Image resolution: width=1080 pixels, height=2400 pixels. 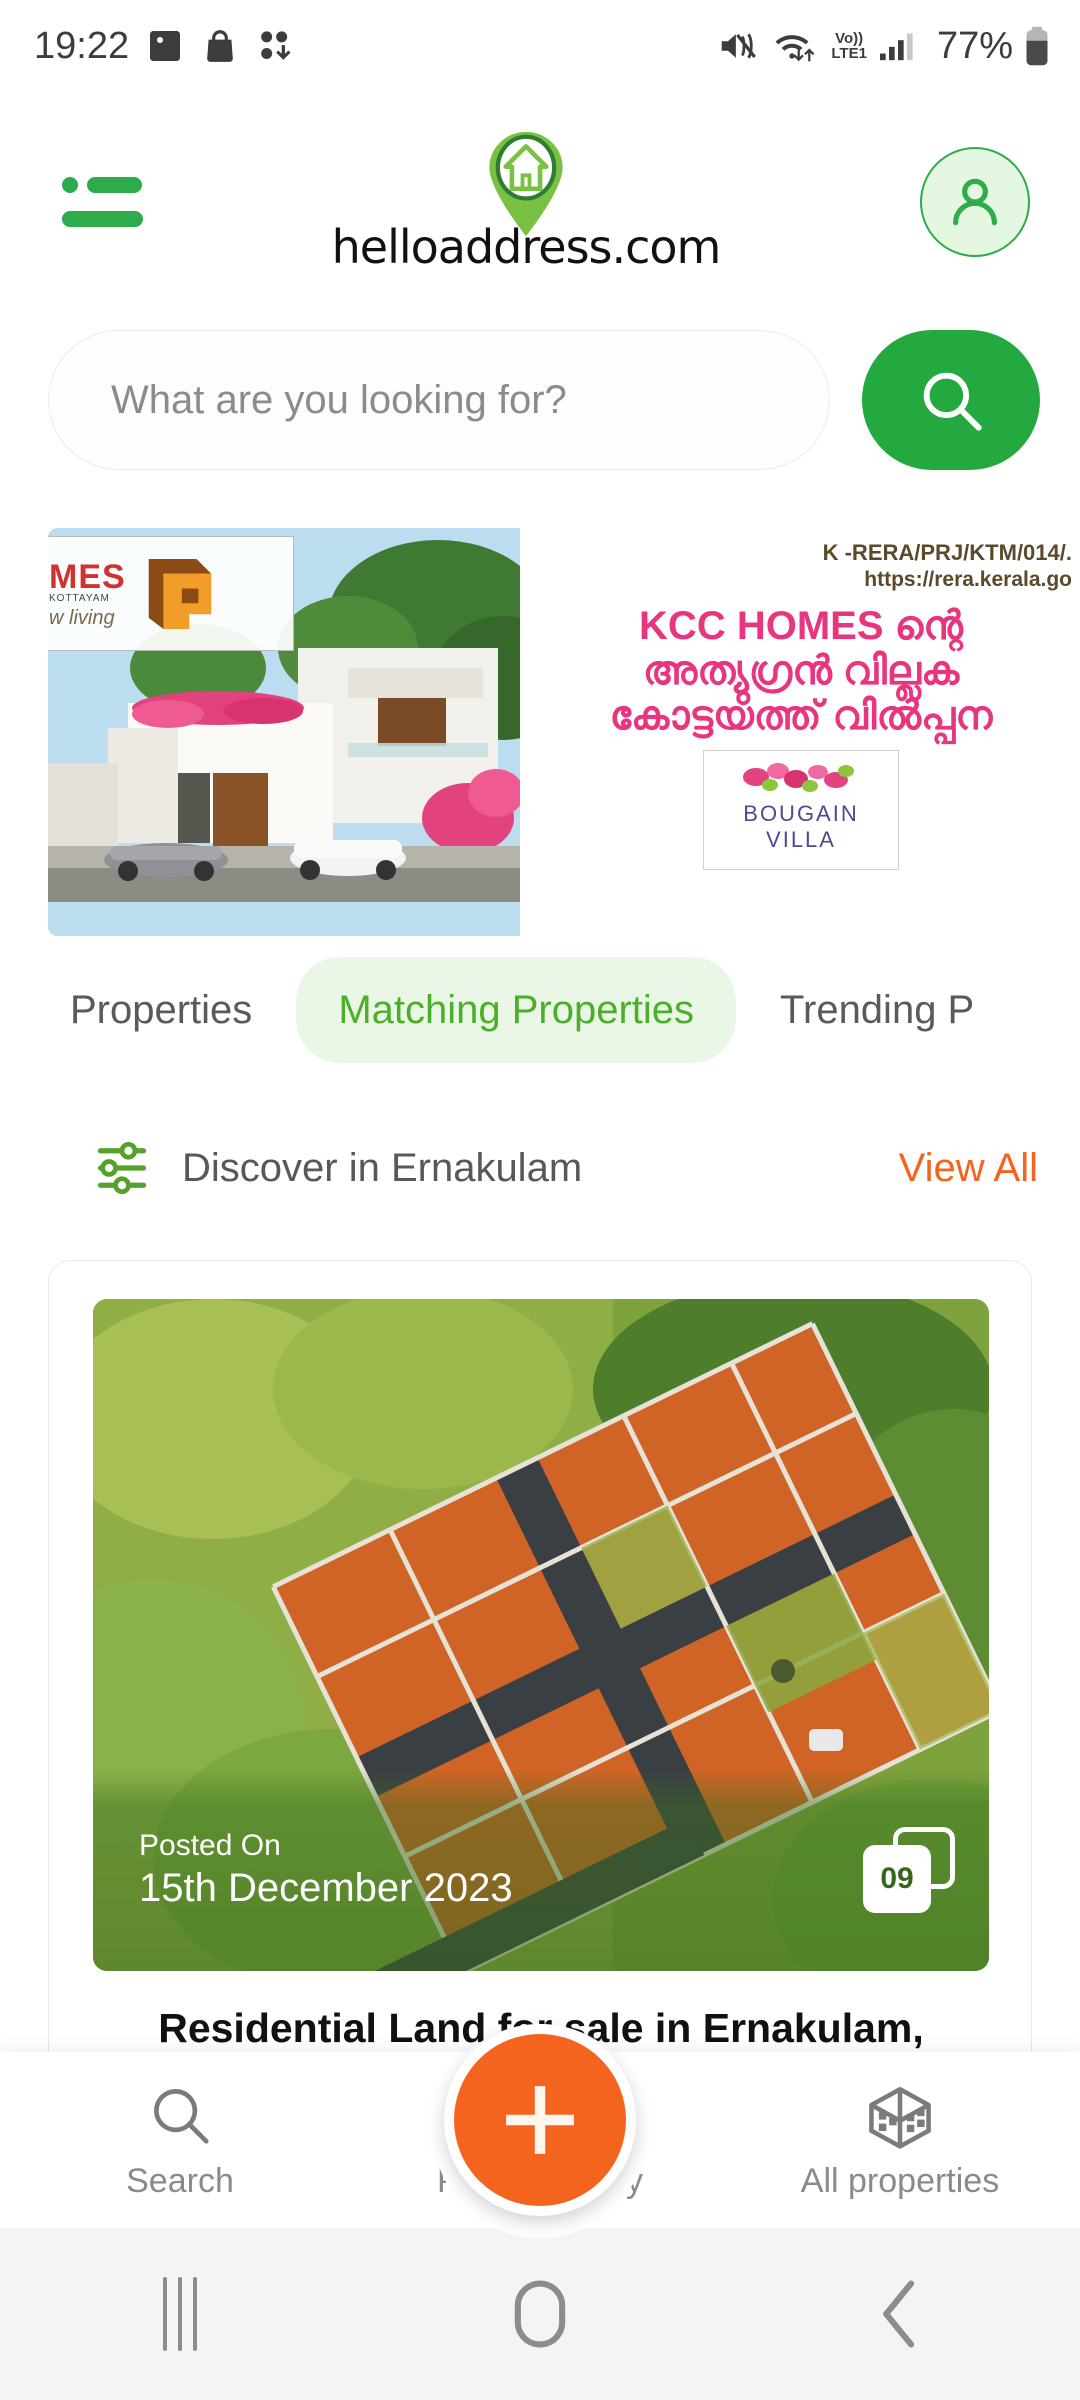 What do you see at coordinates (161, 1010) in the screenshot?
I see `tab-properties: Properties` at bounding box center [161, 1010].